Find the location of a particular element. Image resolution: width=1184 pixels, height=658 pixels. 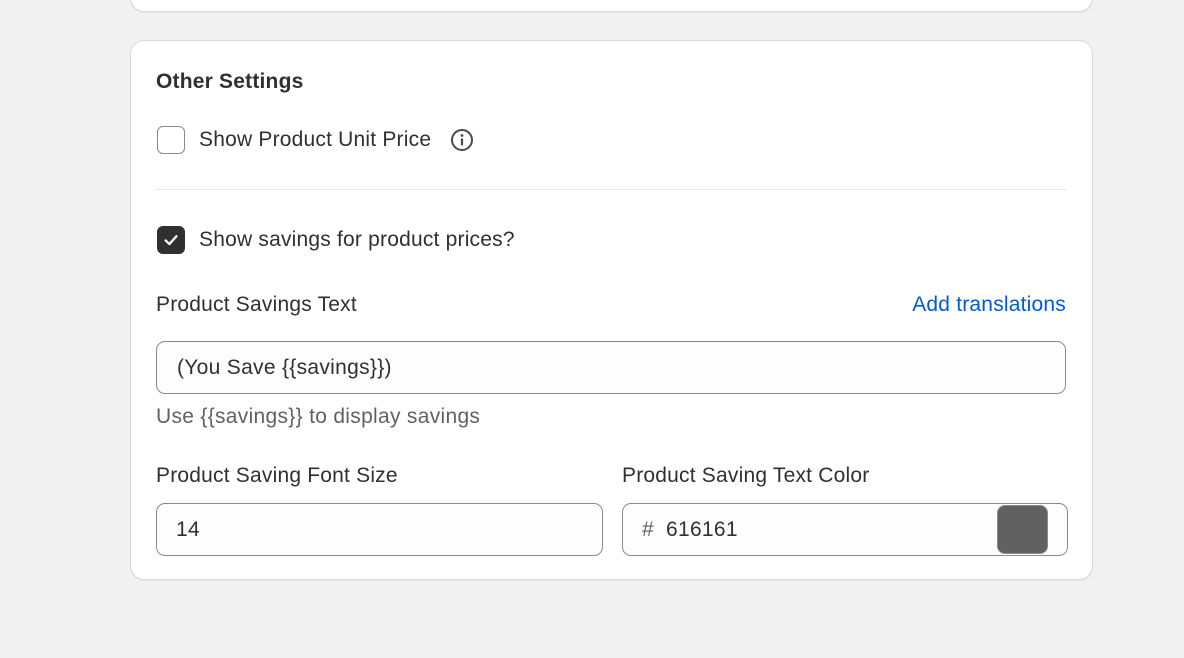

savings-text-value: (You Save {{savings}}) is located at coordinates (284, 367).